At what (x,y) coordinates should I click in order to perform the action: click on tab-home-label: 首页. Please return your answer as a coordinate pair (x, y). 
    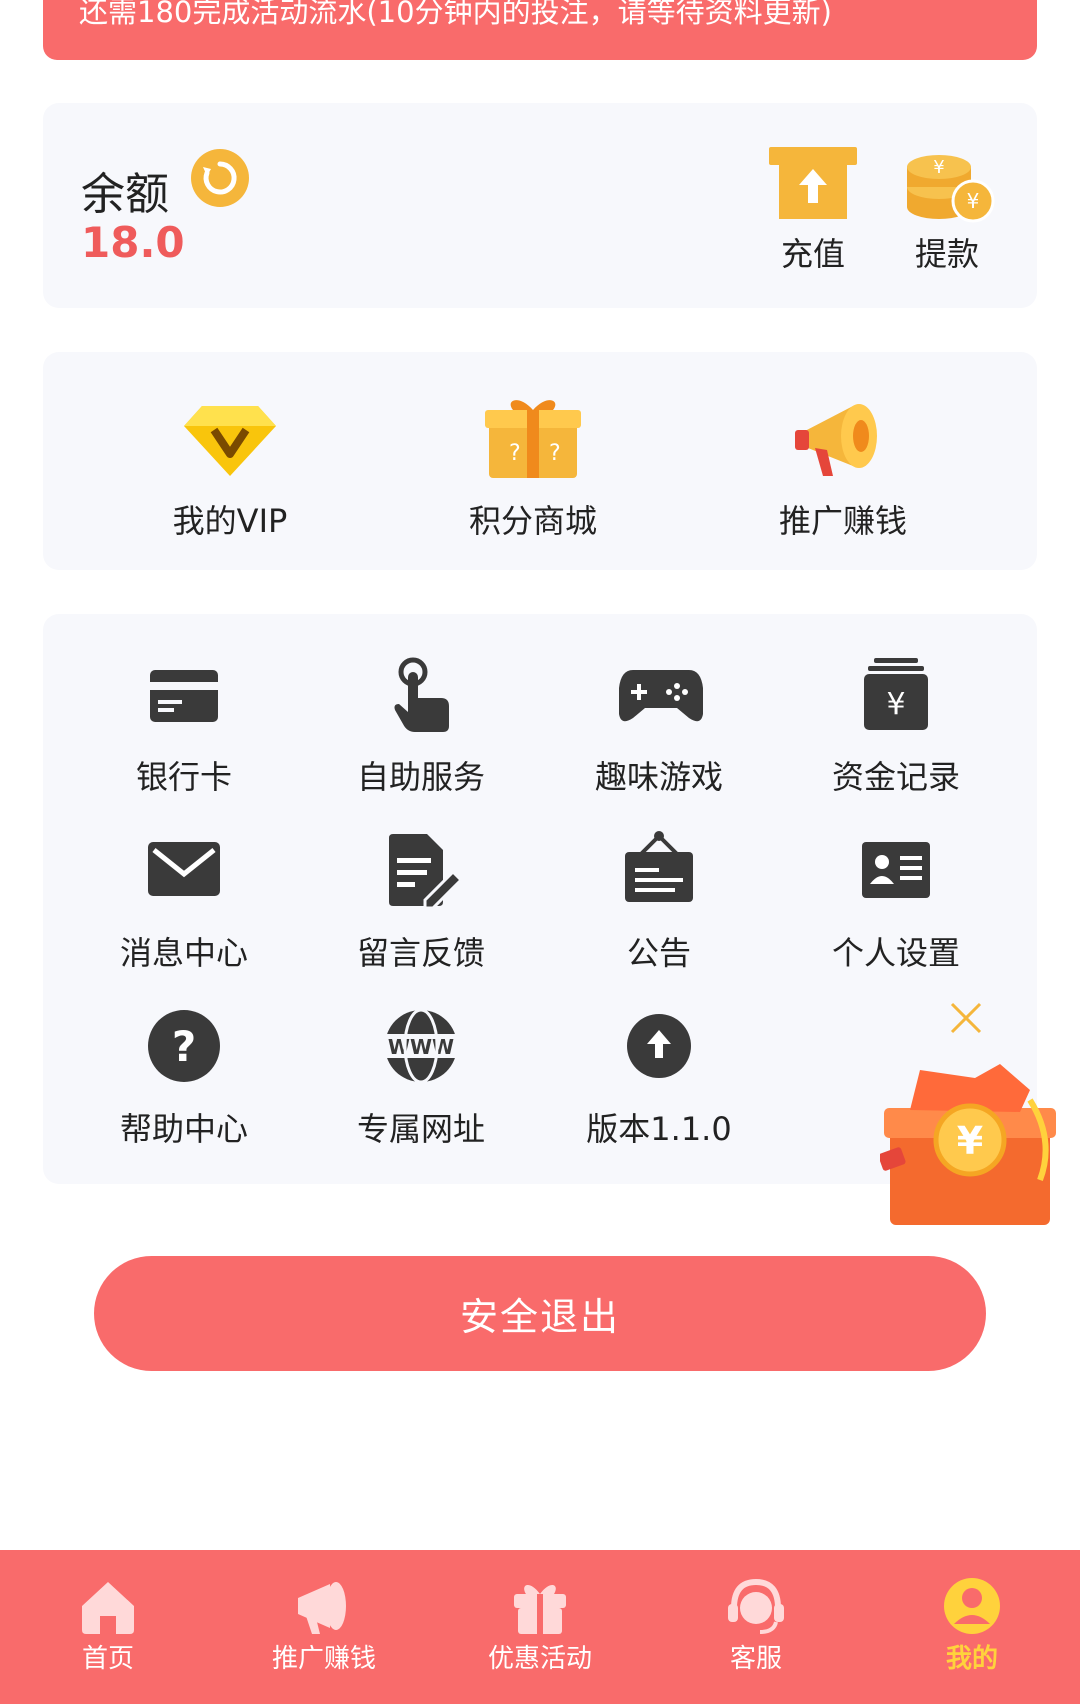
    Looking at the image, I should click on (107, 1659).